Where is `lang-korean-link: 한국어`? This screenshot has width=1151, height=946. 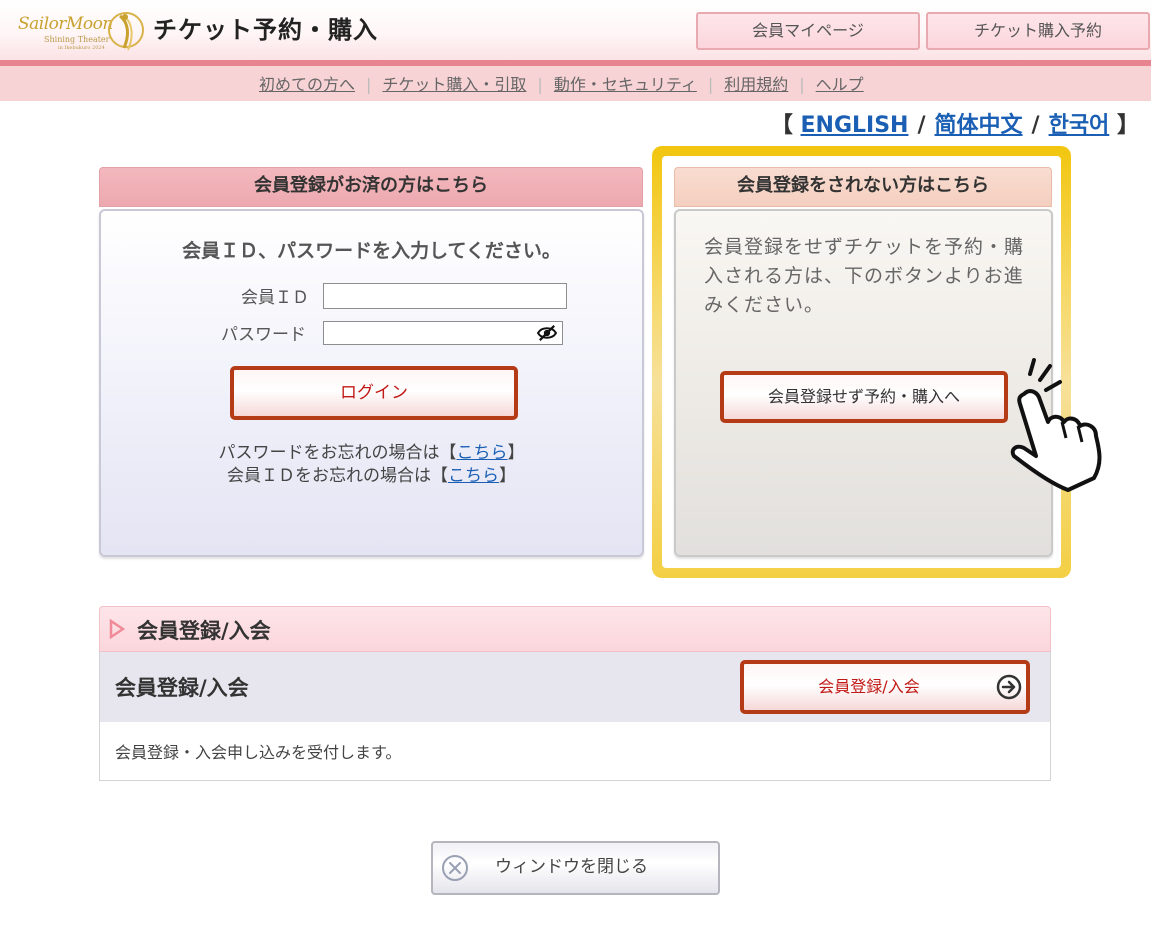
lang-korean-link: 한국어 is located at coordinates (1079, 125).